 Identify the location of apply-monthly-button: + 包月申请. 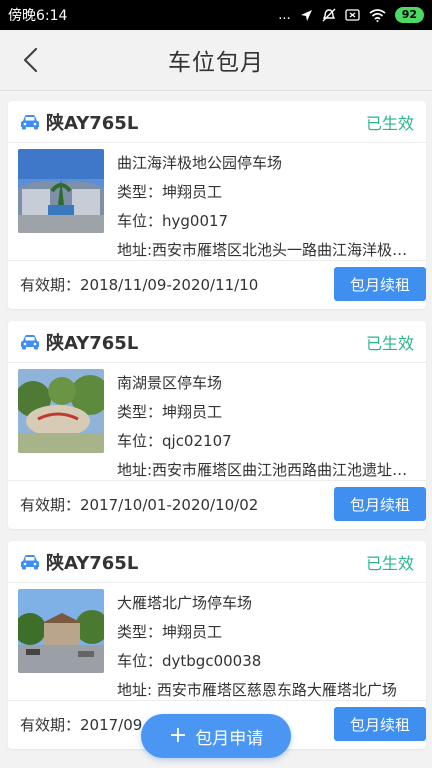
(216, 736).